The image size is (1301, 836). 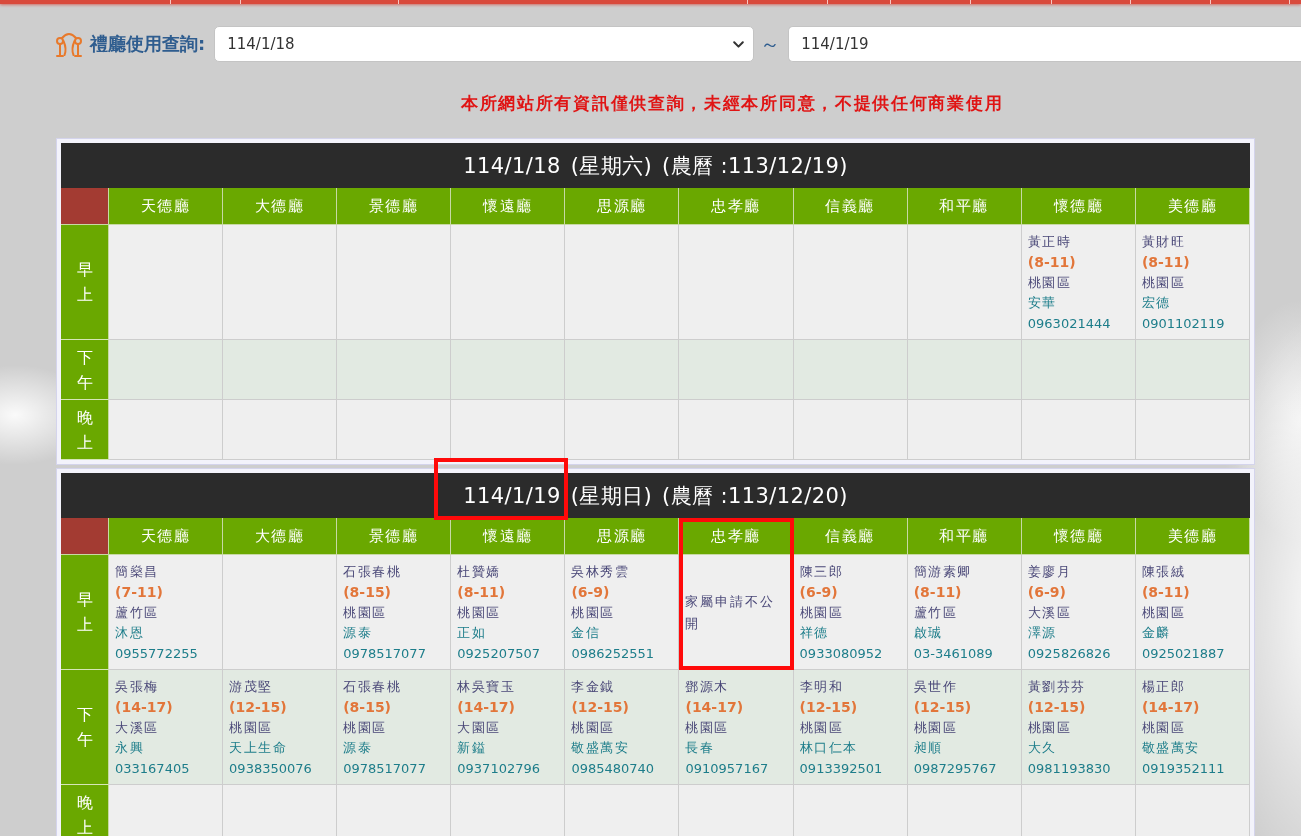 I want to click on notice-text: 本所網站所有資訊僅供查詢，未經本所同意，不提供任何商業使用, so click(x=732, y=103).